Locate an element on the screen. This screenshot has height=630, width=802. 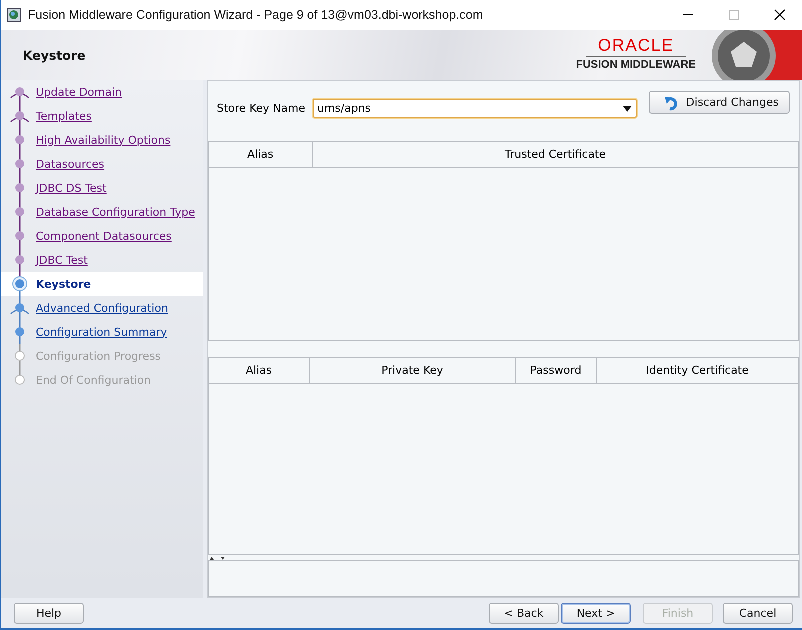
column-header: Trusted Certificate is located at coordinates (555, 154).